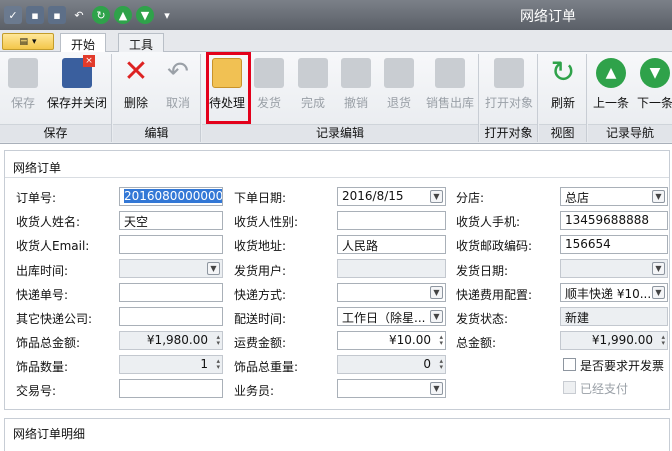  Describe the element at coordinates (391, 388) in the screenshot. I see `salesman-select: ▼` at that location.